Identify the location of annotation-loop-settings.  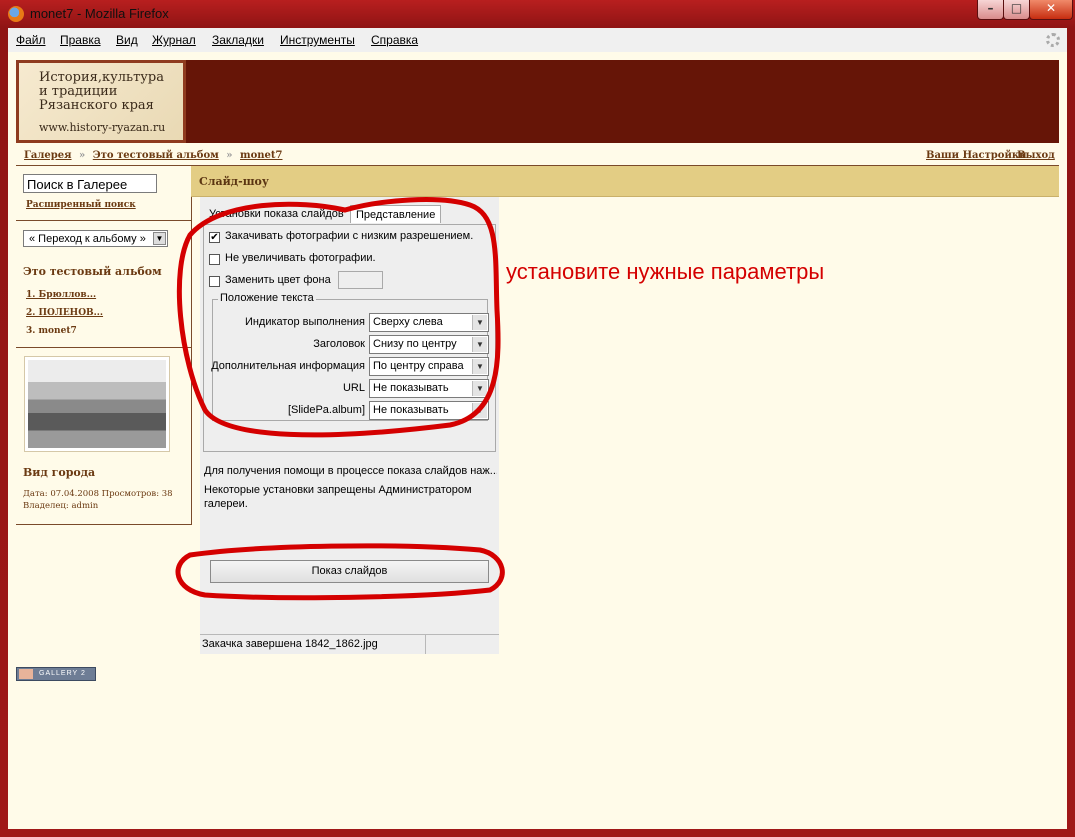
(338, 317).